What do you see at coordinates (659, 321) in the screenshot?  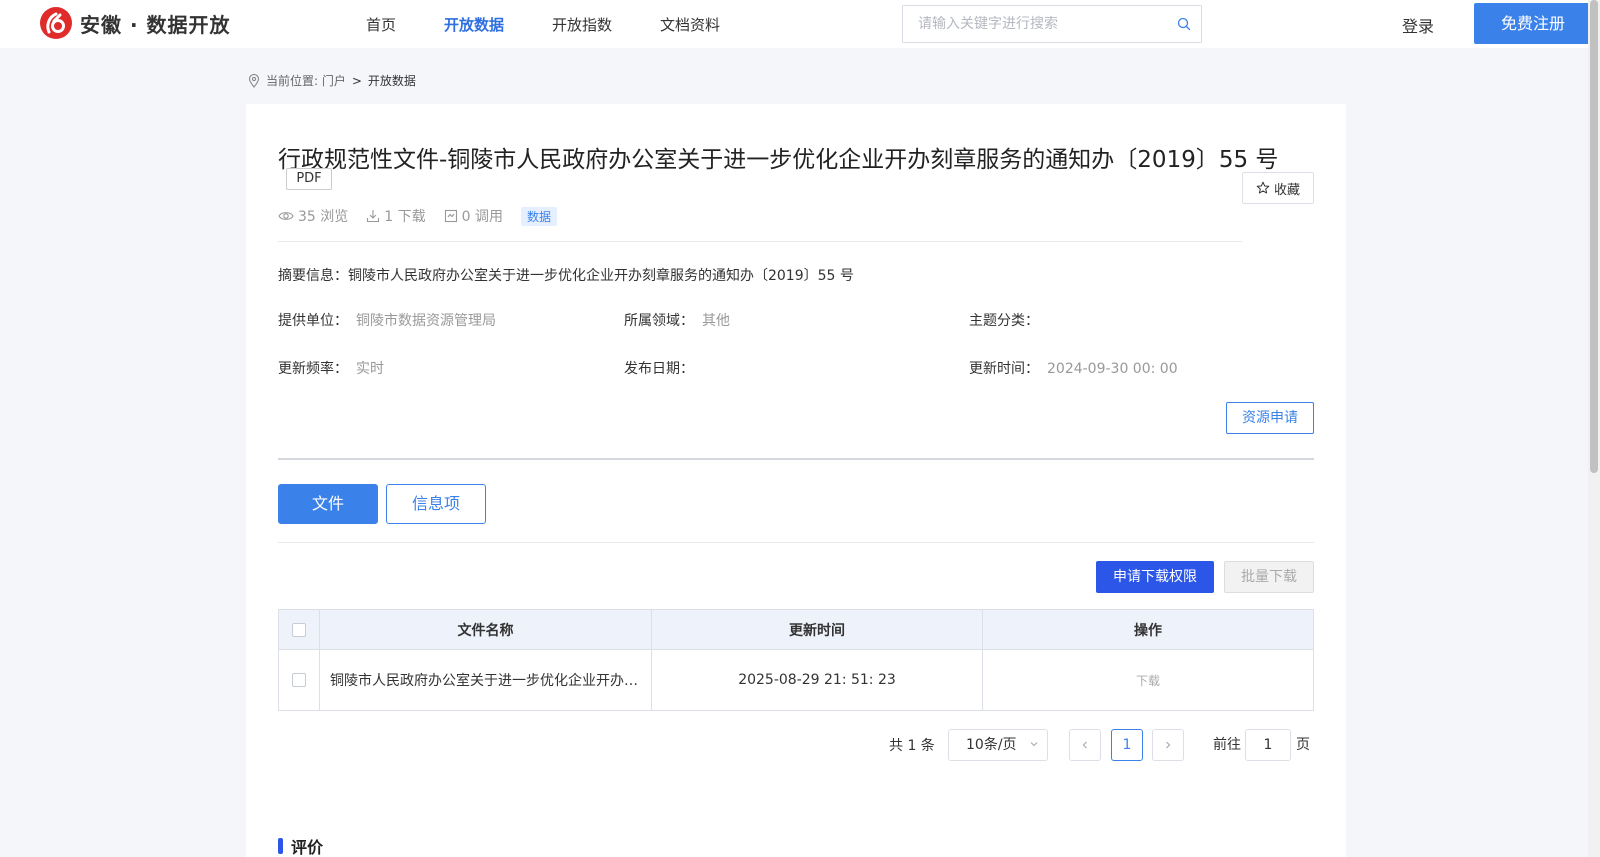 I see `meta-label: 所属领域：` at bounding box center [659, 321].